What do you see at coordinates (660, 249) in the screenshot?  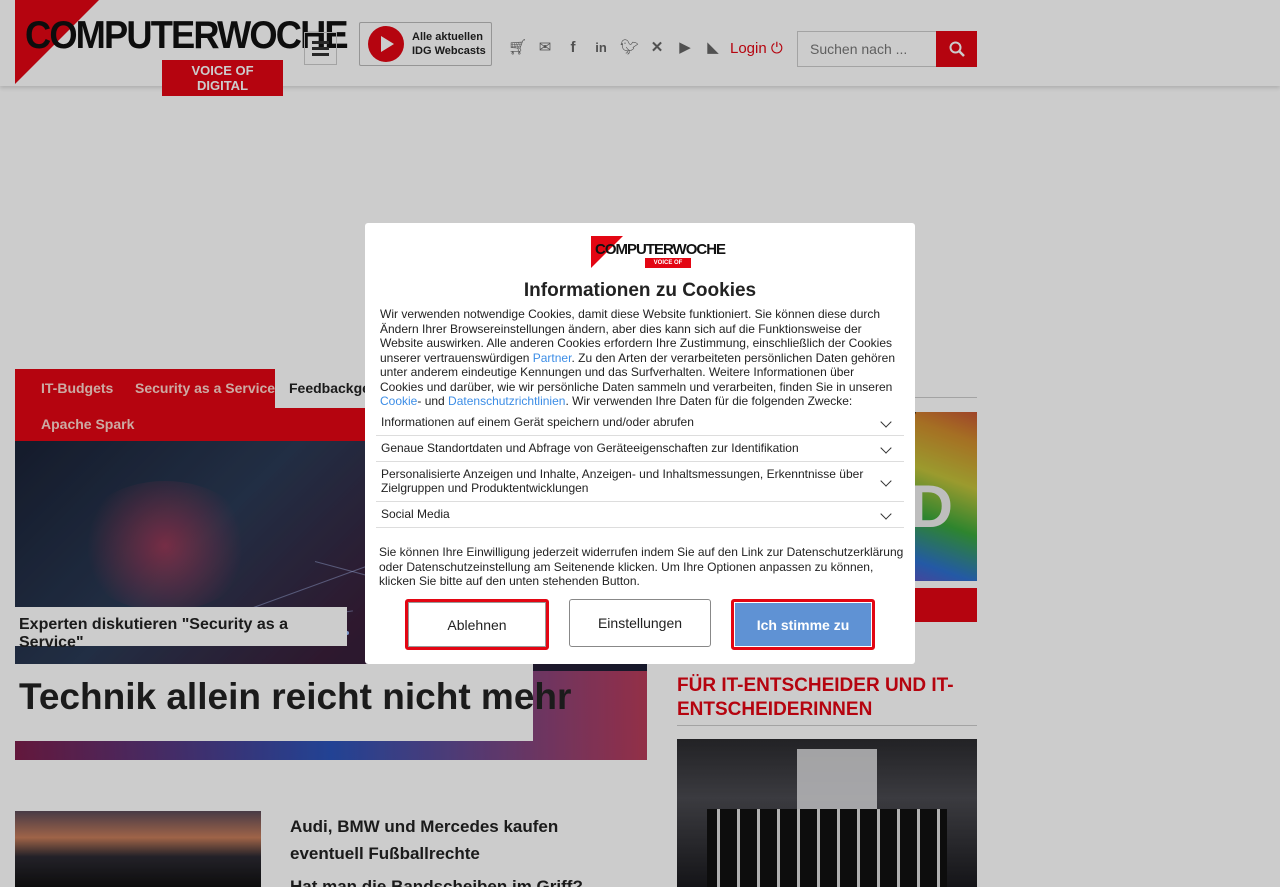 I see `dialog-logo-name: COMPUTERWOCHE` at bounding box center [660, 249].